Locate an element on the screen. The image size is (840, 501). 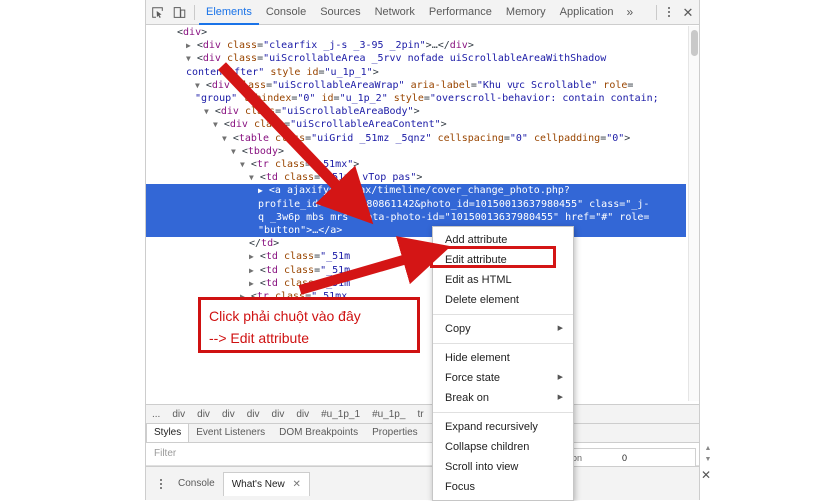
kebab-menu-icon is located at coordinates (669, 12).